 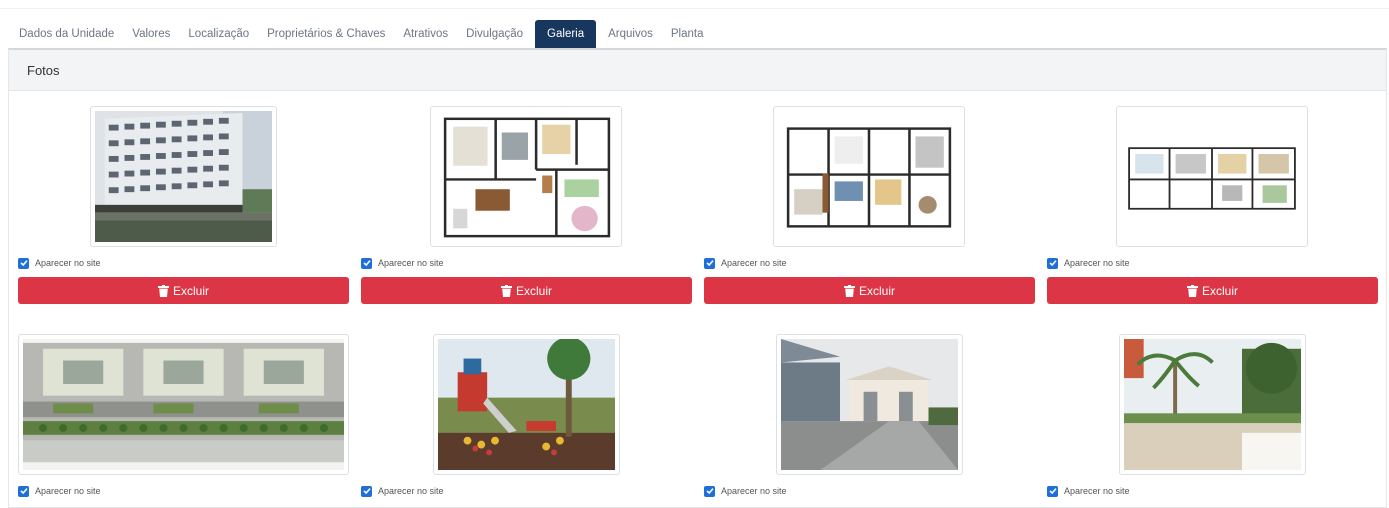 What do you see at coordinates (687, 34) in the screenshot?
I see `tab-planta: Planta` at bounding box center [687, 34].